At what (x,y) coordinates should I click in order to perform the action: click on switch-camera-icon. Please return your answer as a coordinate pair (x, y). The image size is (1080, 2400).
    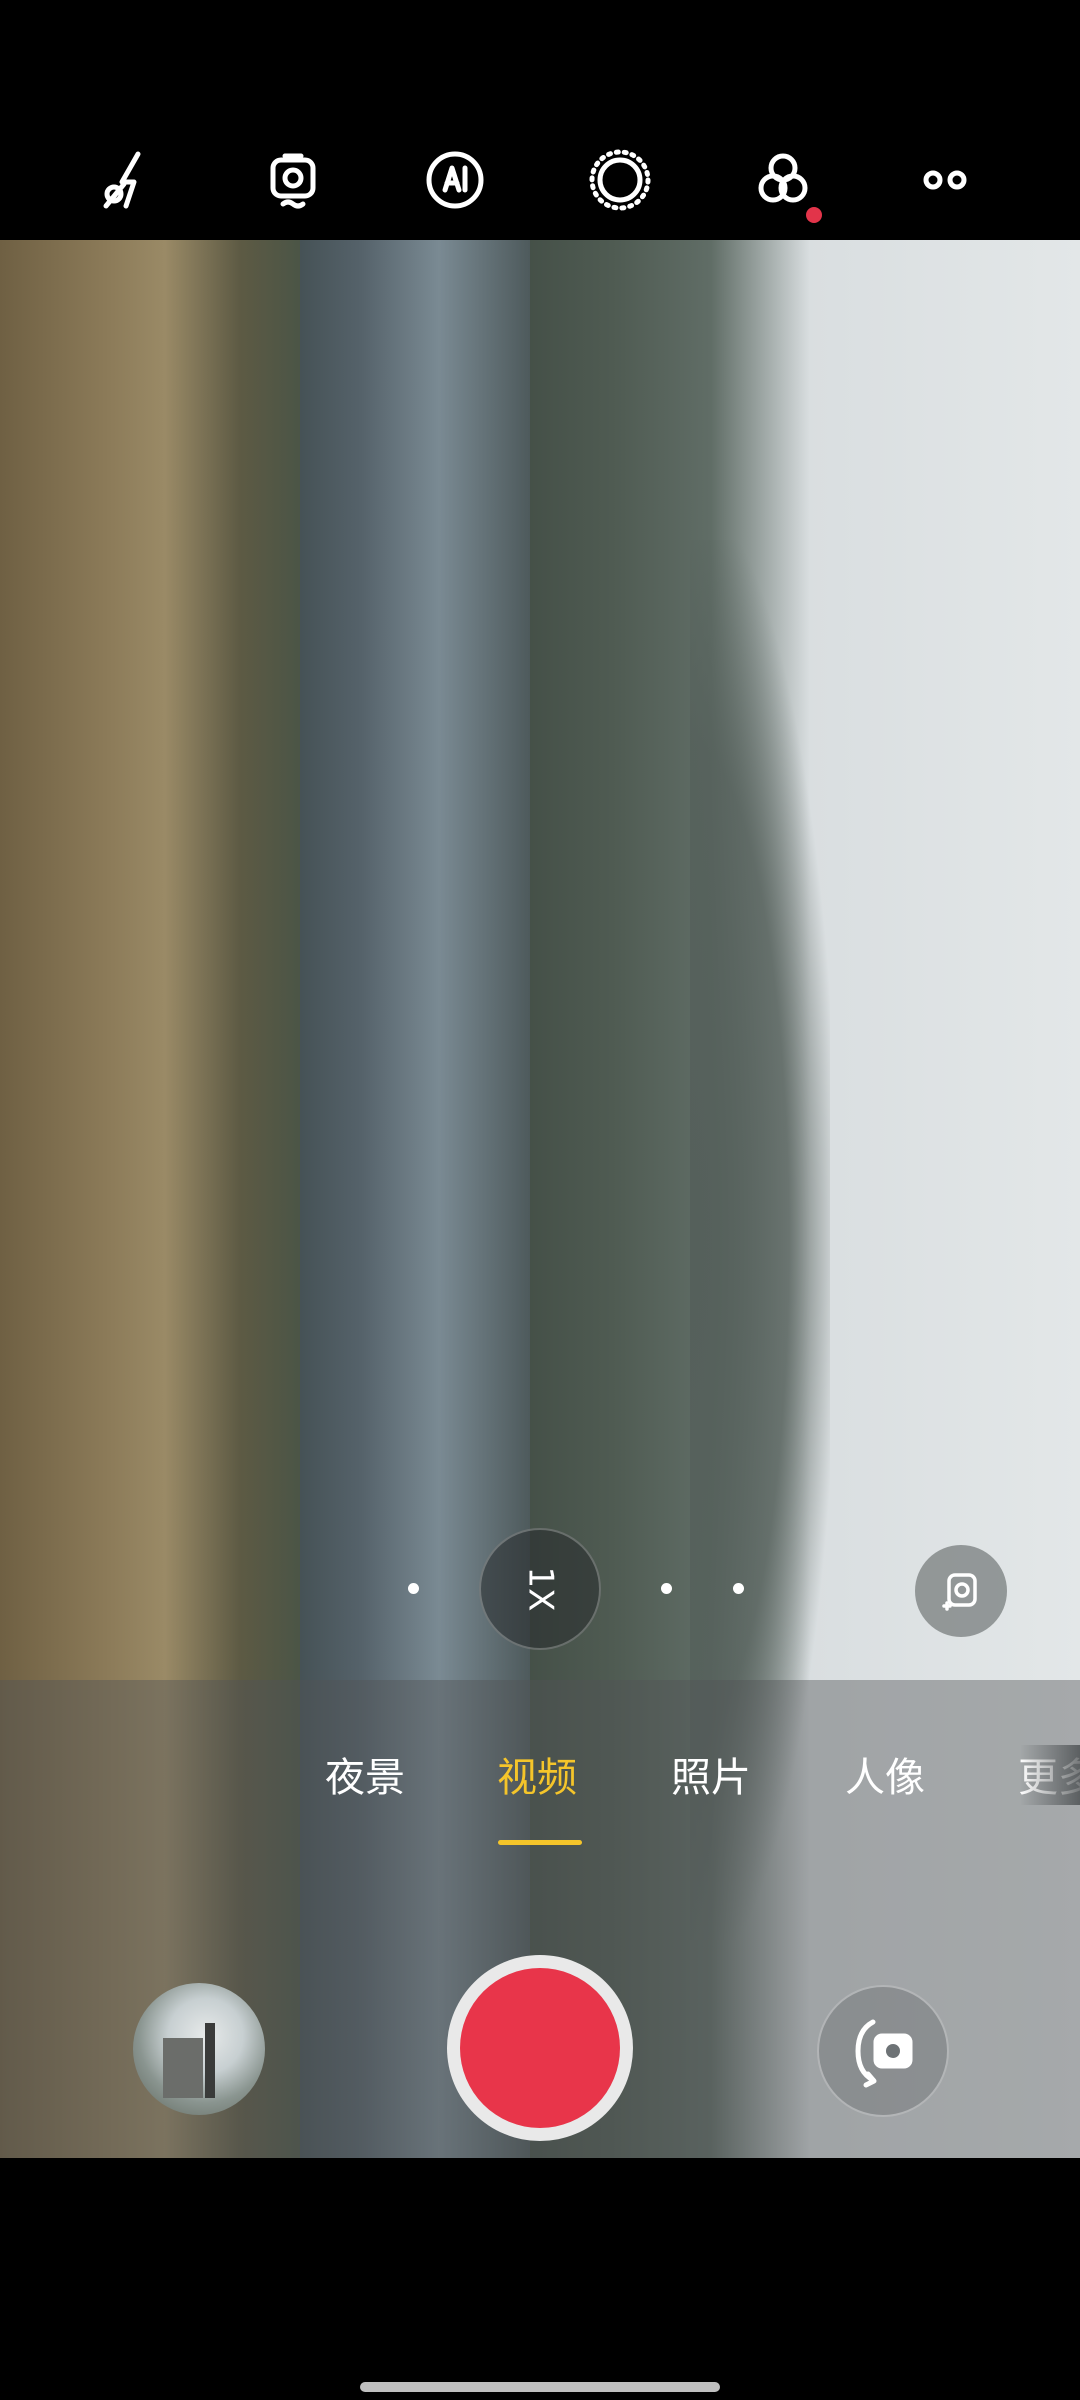
    Looking at the image, I should click on (884, 2053).